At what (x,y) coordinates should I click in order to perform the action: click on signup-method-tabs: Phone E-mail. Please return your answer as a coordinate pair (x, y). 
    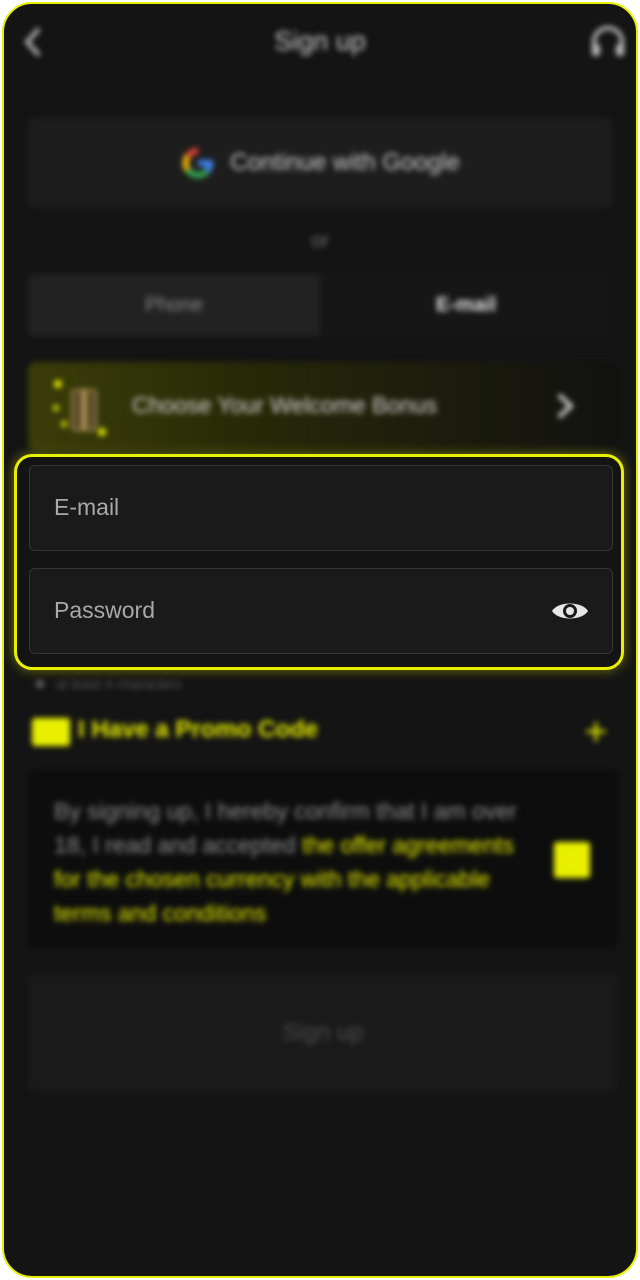
    Looking at the image, I should click on (320, 305).